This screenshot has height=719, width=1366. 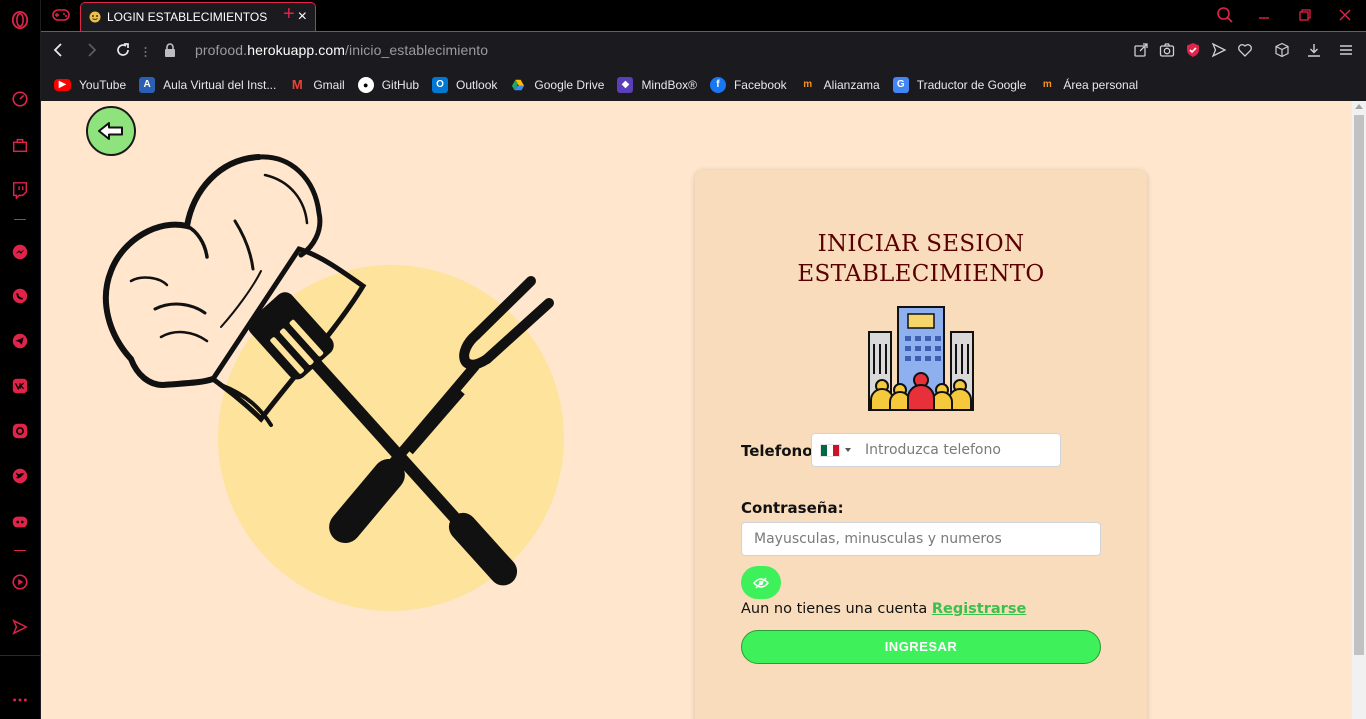 I want to click on drive-icon, so click(x=518, y=85).